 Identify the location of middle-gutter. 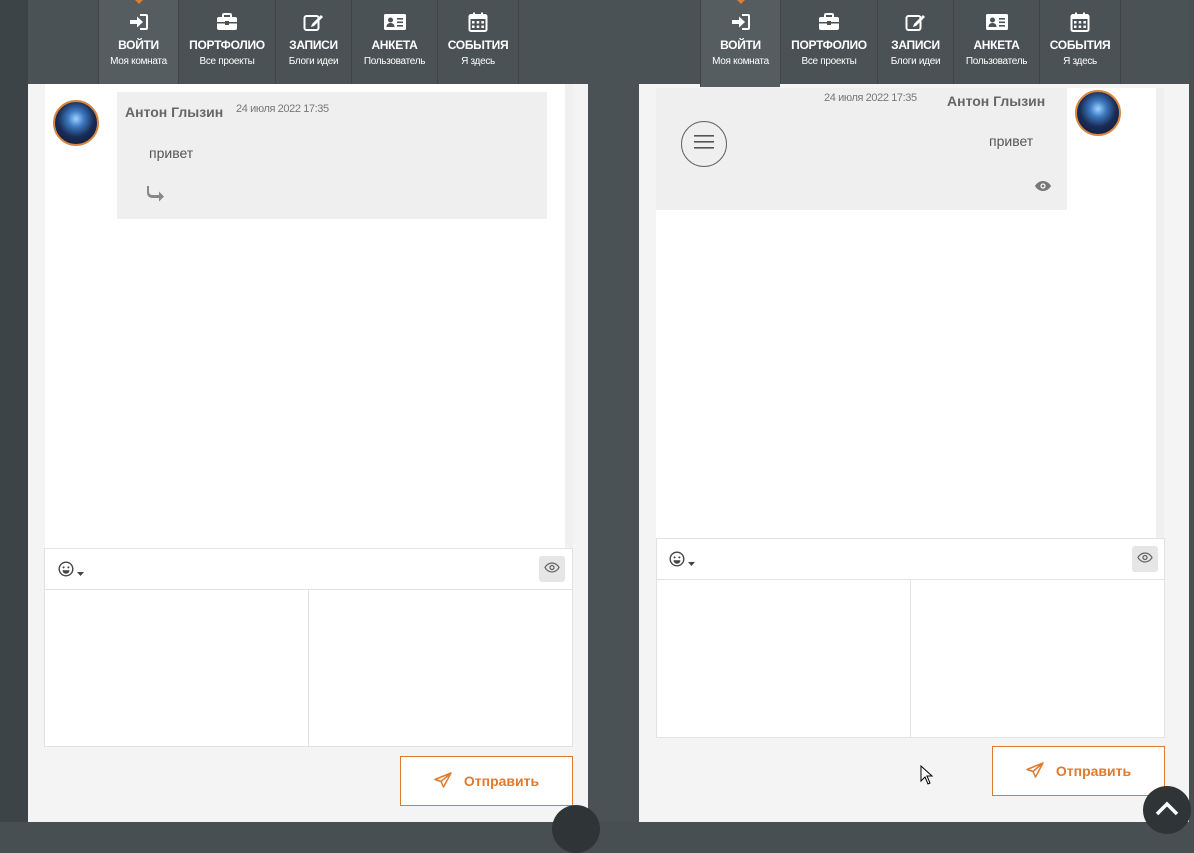
(613, 411).